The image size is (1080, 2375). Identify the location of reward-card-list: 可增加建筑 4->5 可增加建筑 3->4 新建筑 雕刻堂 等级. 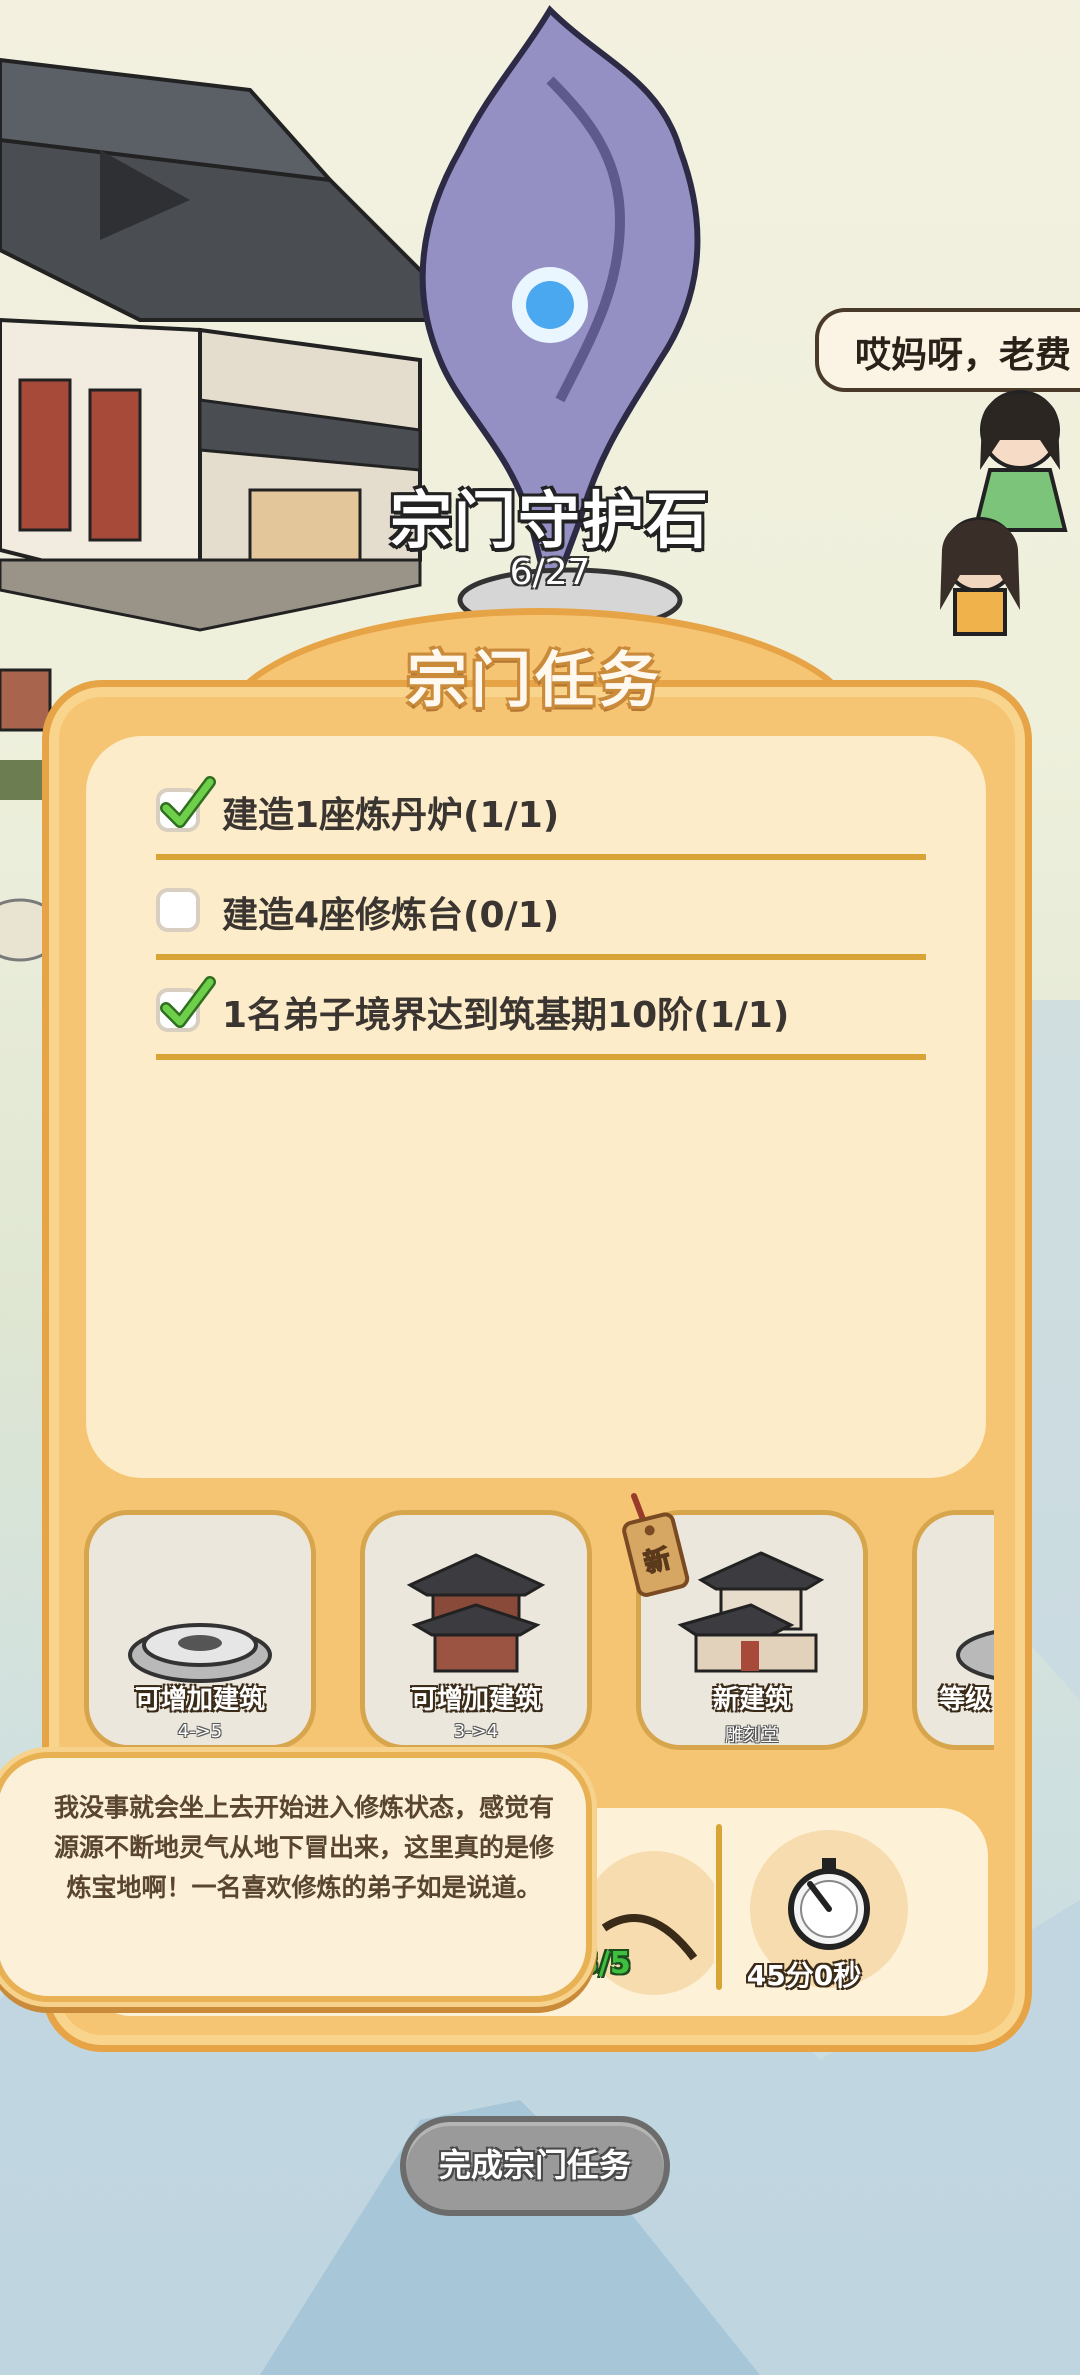
(539, 1630).